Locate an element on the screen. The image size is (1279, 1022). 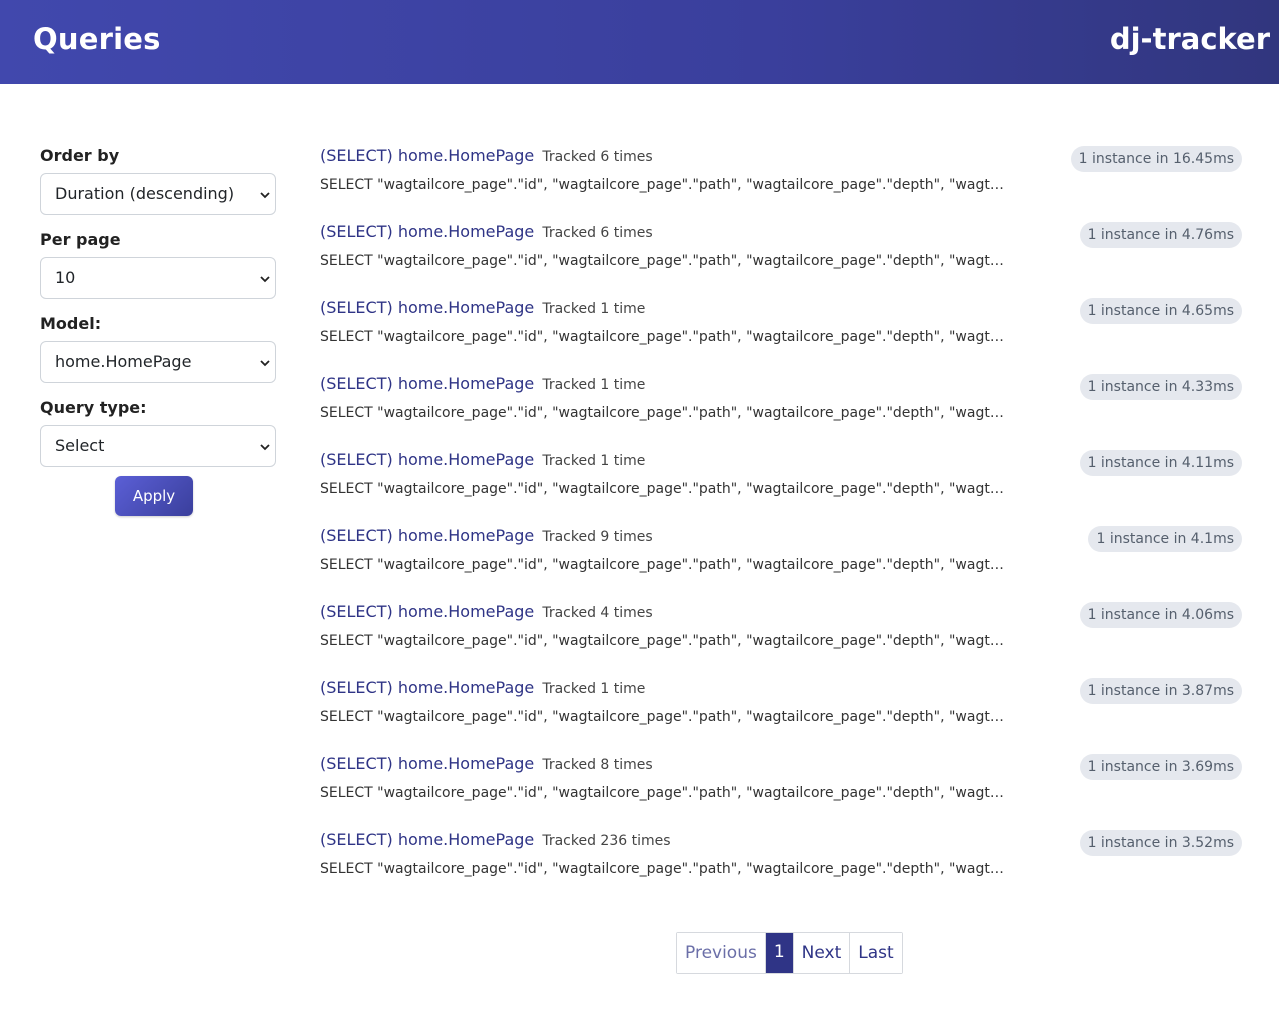
tracked-count: Tracked 4 times is located at coordinates (597, 613).